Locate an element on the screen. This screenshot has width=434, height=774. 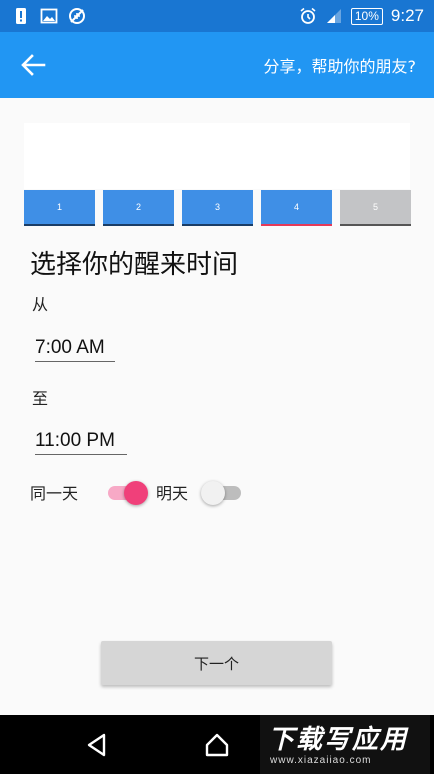
image-icon is located at coordinates (49, 16).